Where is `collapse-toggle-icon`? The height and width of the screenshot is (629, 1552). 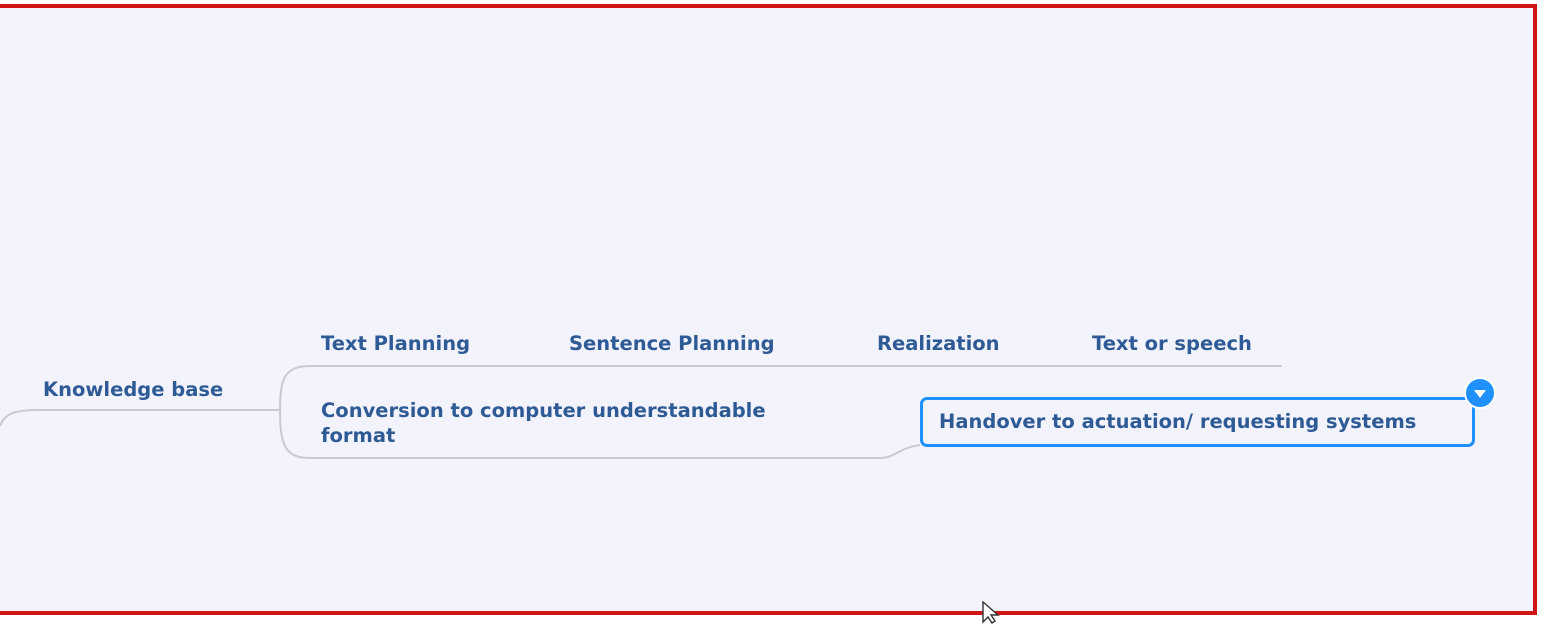 collapse-toggle-icon is located at coordinates (1480, 393).